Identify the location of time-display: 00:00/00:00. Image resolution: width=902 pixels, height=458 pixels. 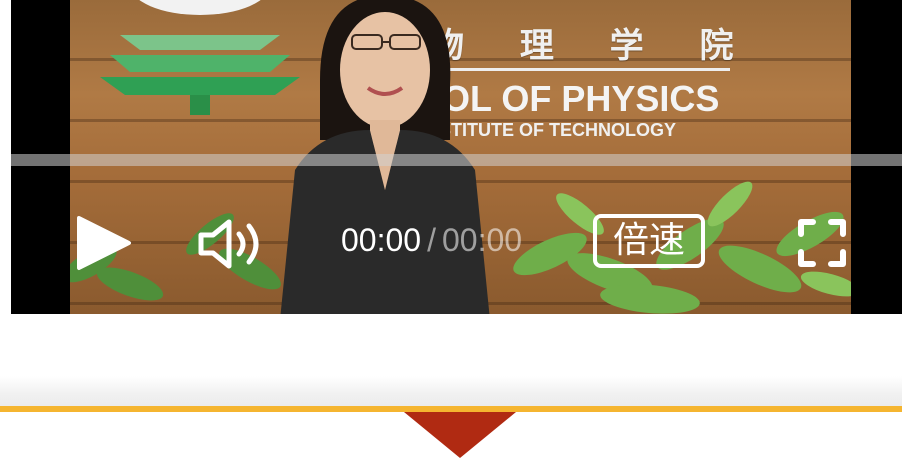
(431, 240).